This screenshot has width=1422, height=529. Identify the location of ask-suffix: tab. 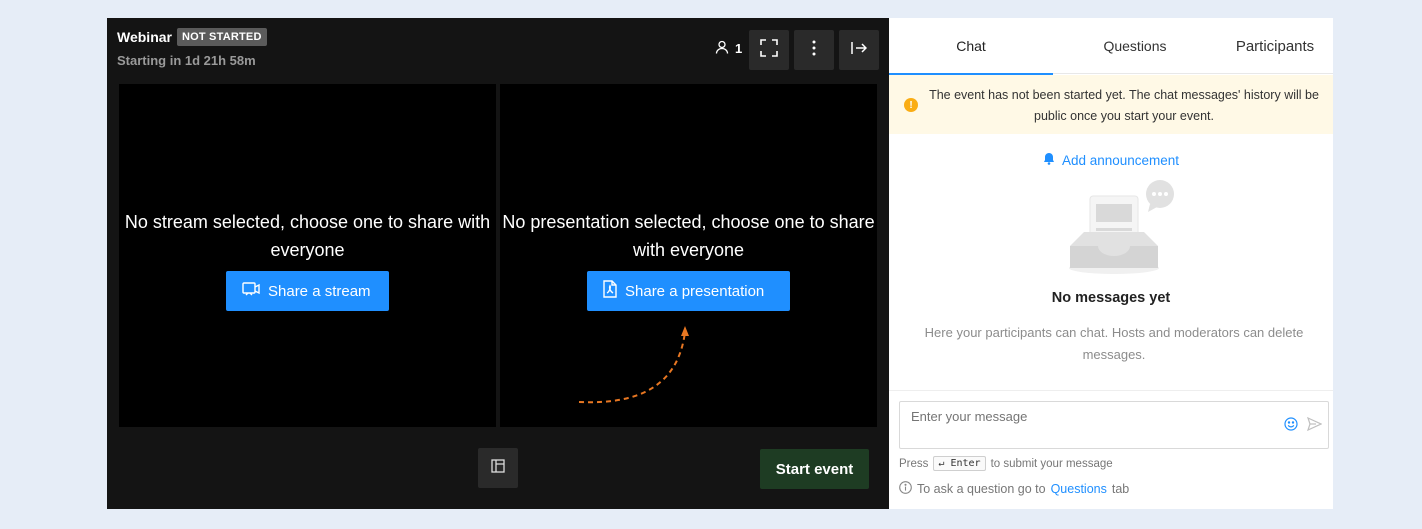
(1120, 489).